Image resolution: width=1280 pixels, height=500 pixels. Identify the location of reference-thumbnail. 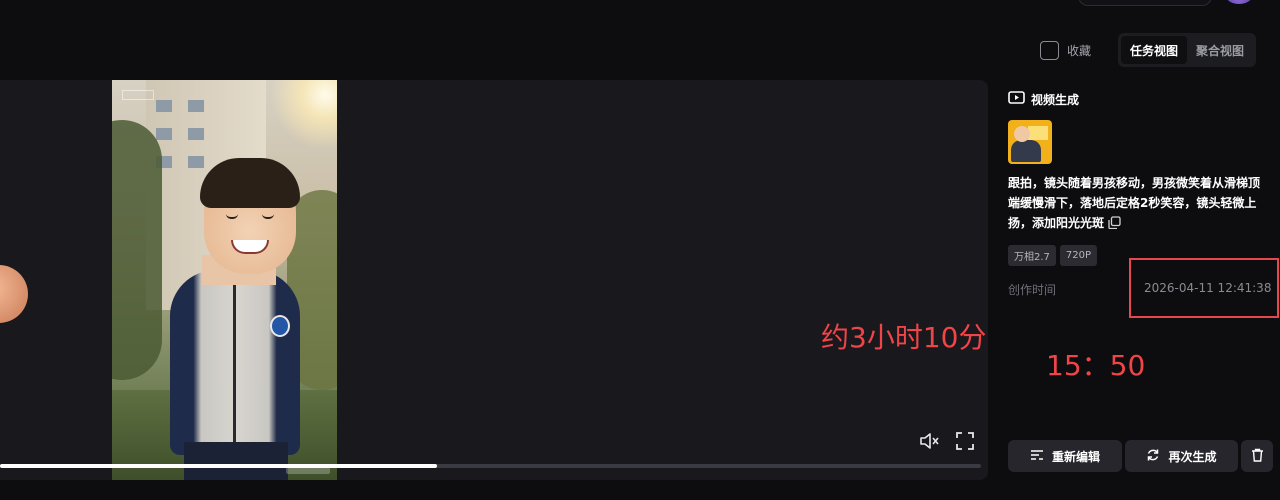
(1030, 142).